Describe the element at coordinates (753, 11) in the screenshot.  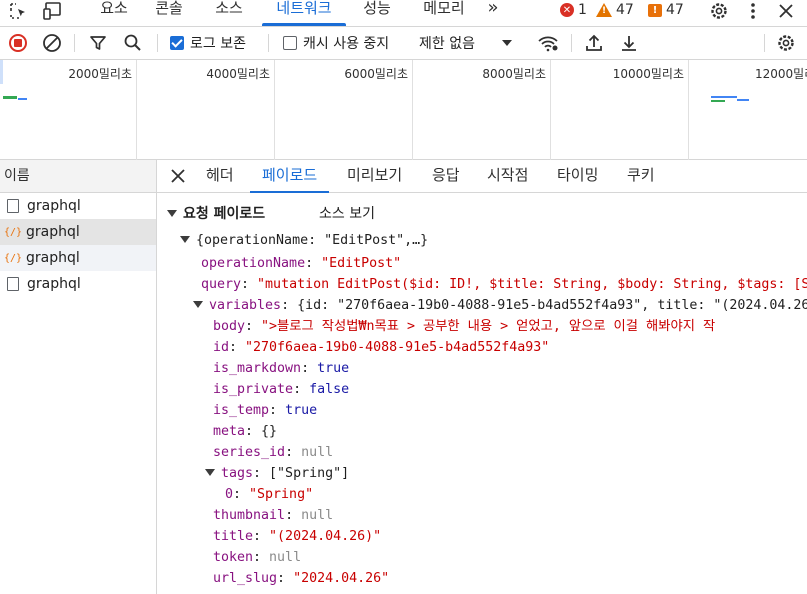
I see `more-options-icon` at that location.